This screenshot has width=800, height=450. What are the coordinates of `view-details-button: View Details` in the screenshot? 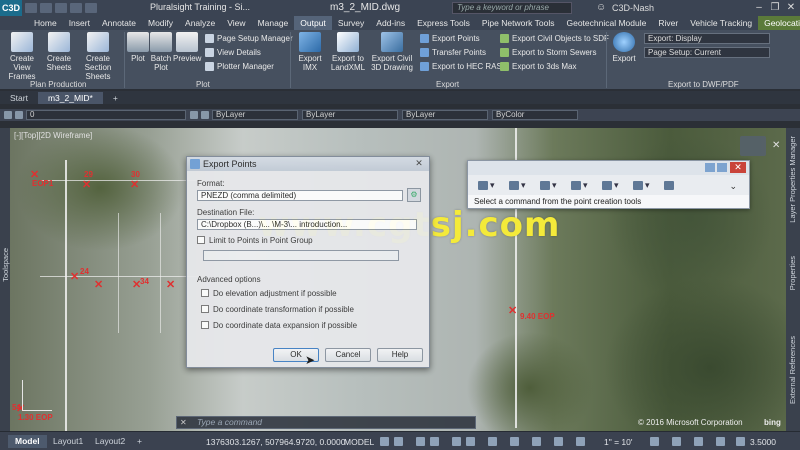 It's located at (233, 52).